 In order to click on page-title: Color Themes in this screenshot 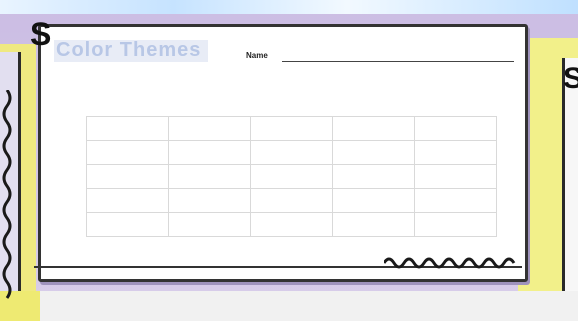, I will do `click(129, 50)`.